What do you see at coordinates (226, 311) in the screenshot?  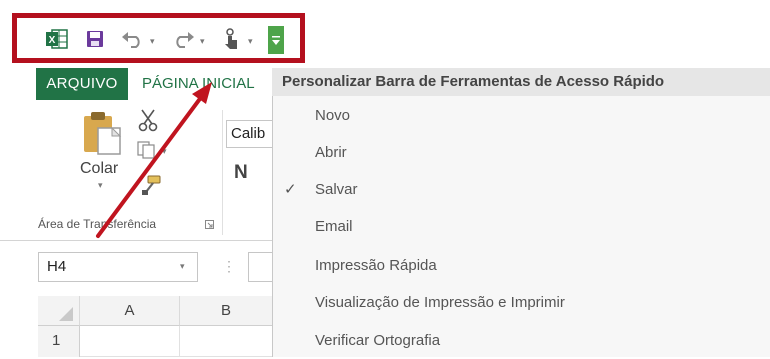 I see `column-header-b: B` at bounding box center [226, 311].